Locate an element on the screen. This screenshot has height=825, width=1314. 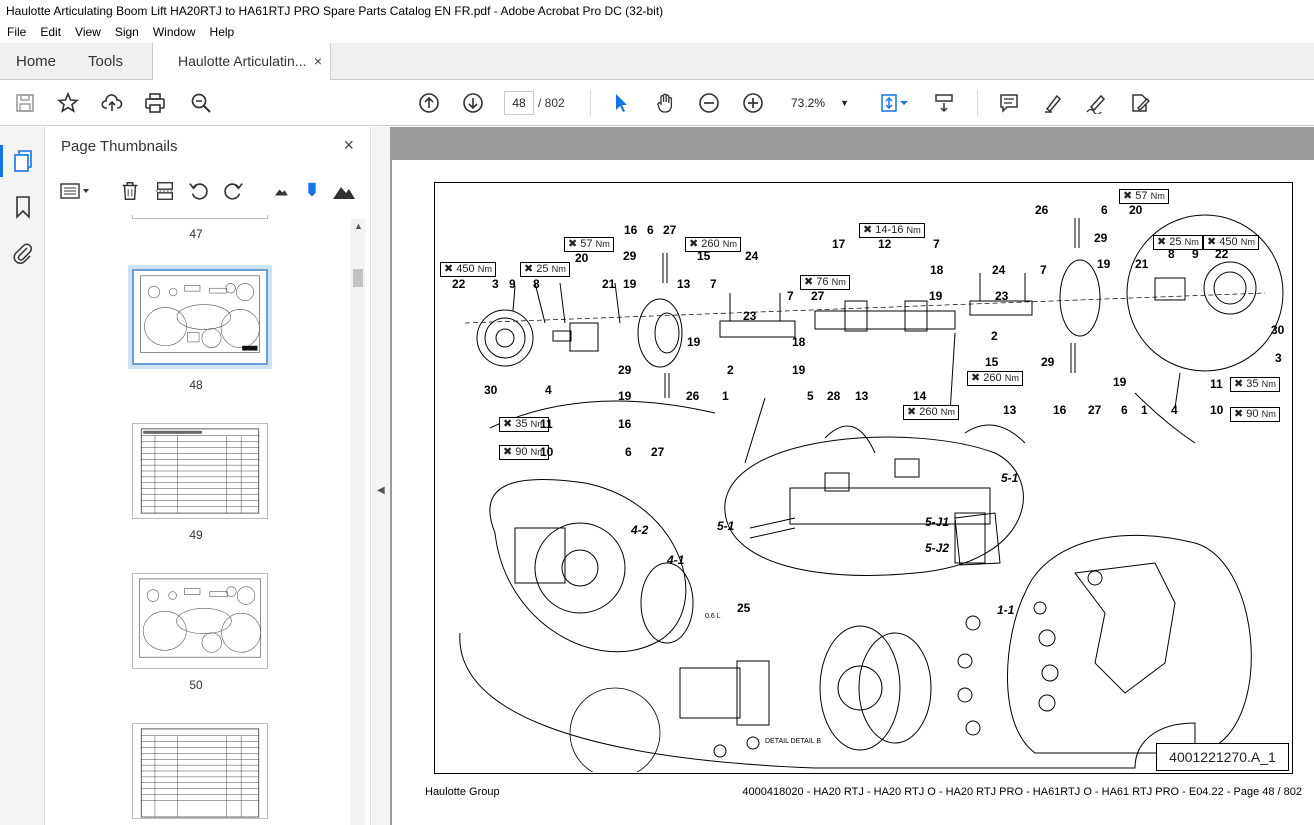
tab-home: Home is located at coordinates (36, 61).